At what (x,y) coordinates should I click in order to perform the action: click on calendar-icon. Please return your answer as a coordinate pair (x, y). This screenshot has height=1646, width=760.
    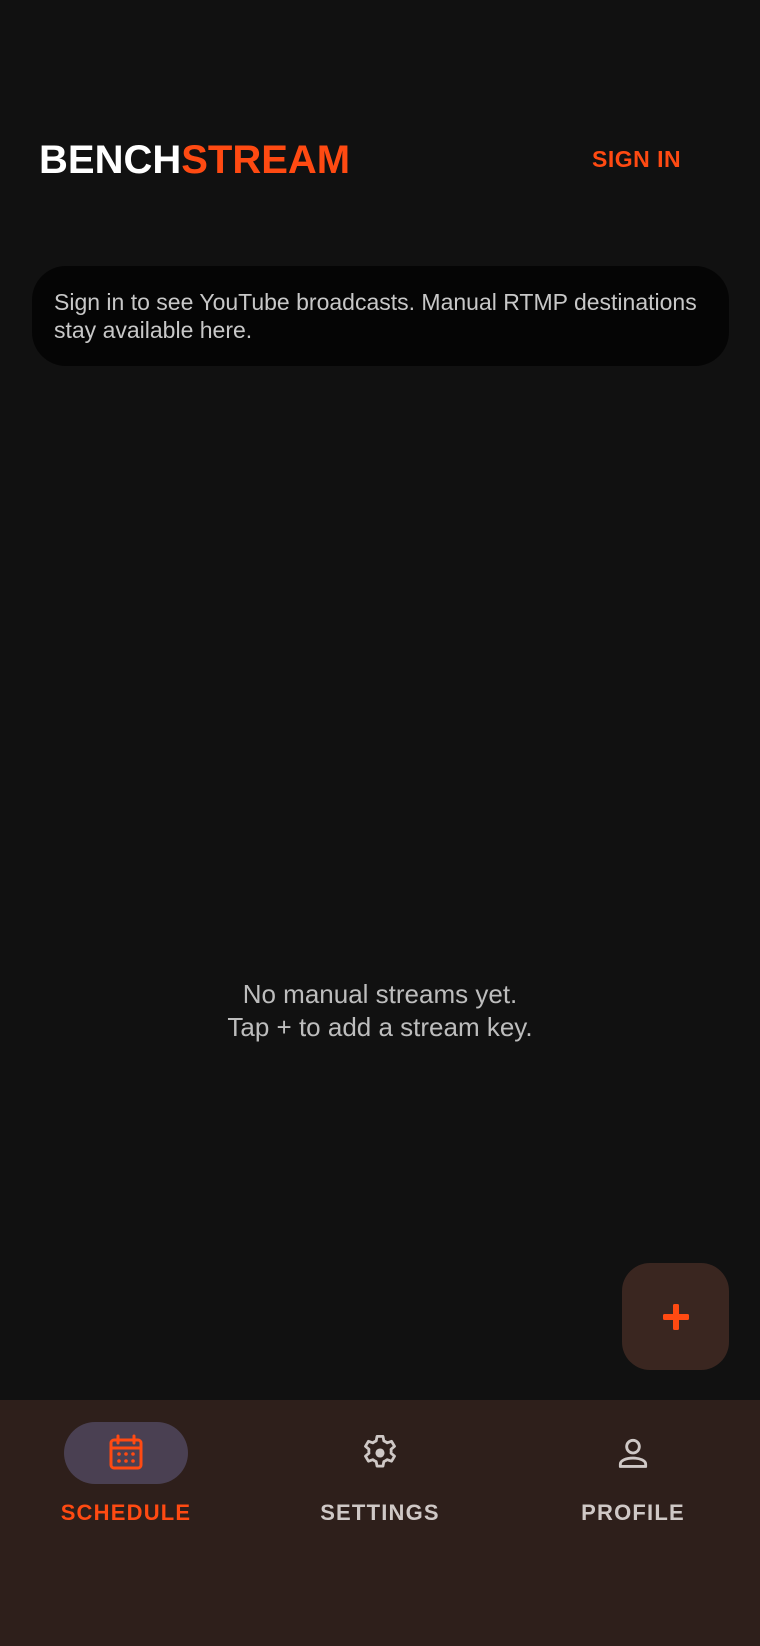
    Looking at the image, I should click on (126, 1452).